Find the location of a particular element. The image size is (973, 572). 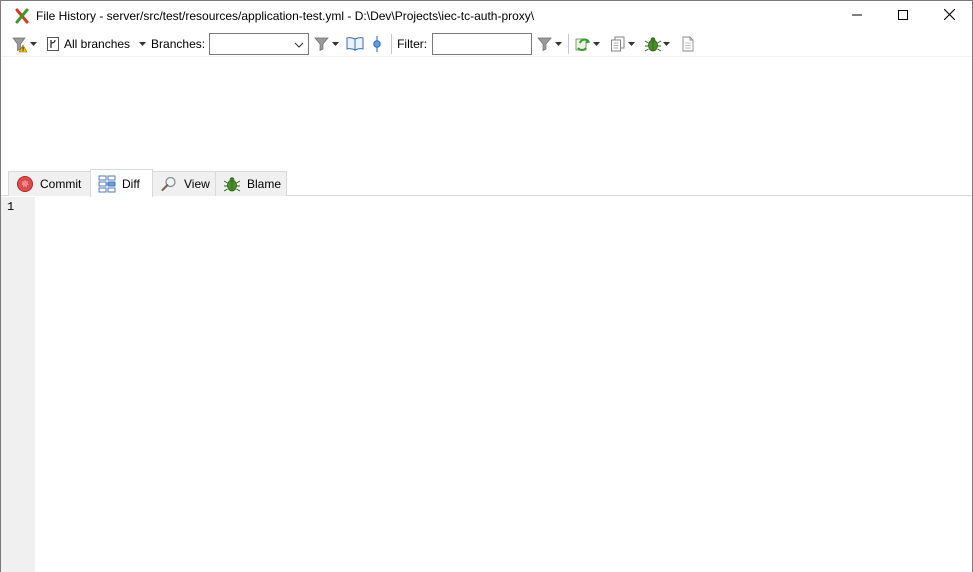

maximize-icon is located at coordinates (903, 16).